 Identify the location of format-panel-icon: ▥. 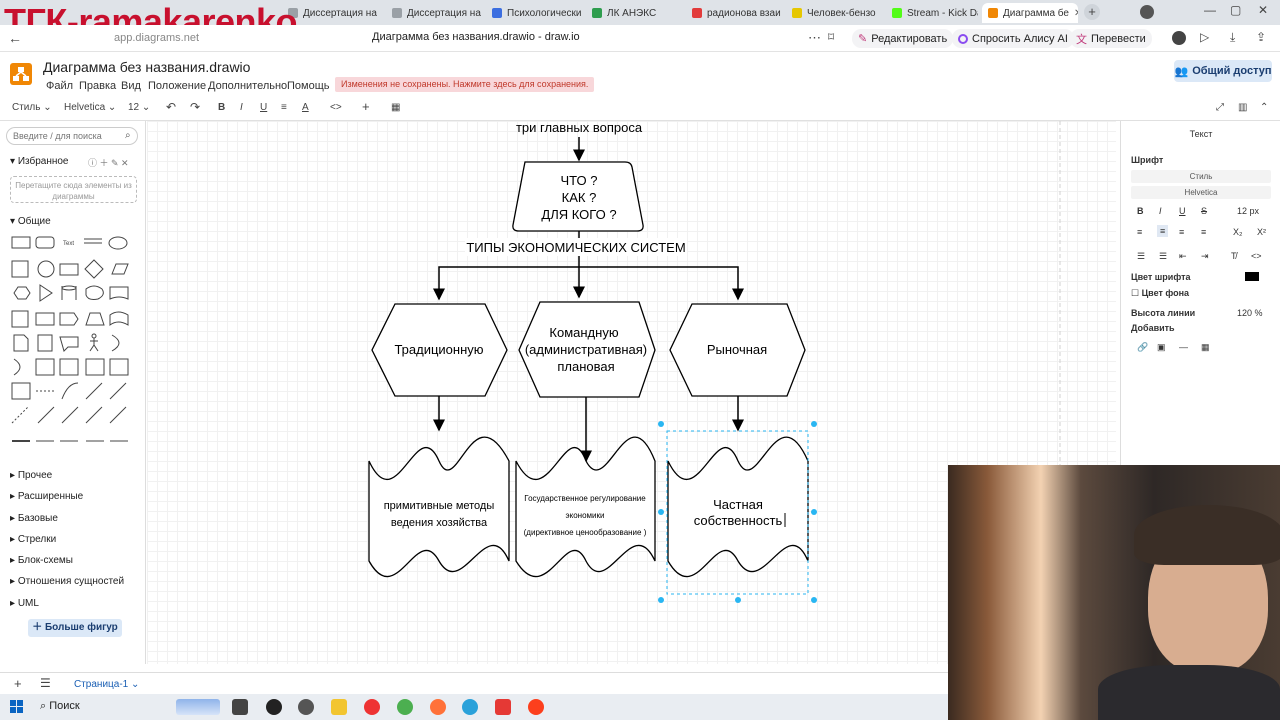
(1242, 107).